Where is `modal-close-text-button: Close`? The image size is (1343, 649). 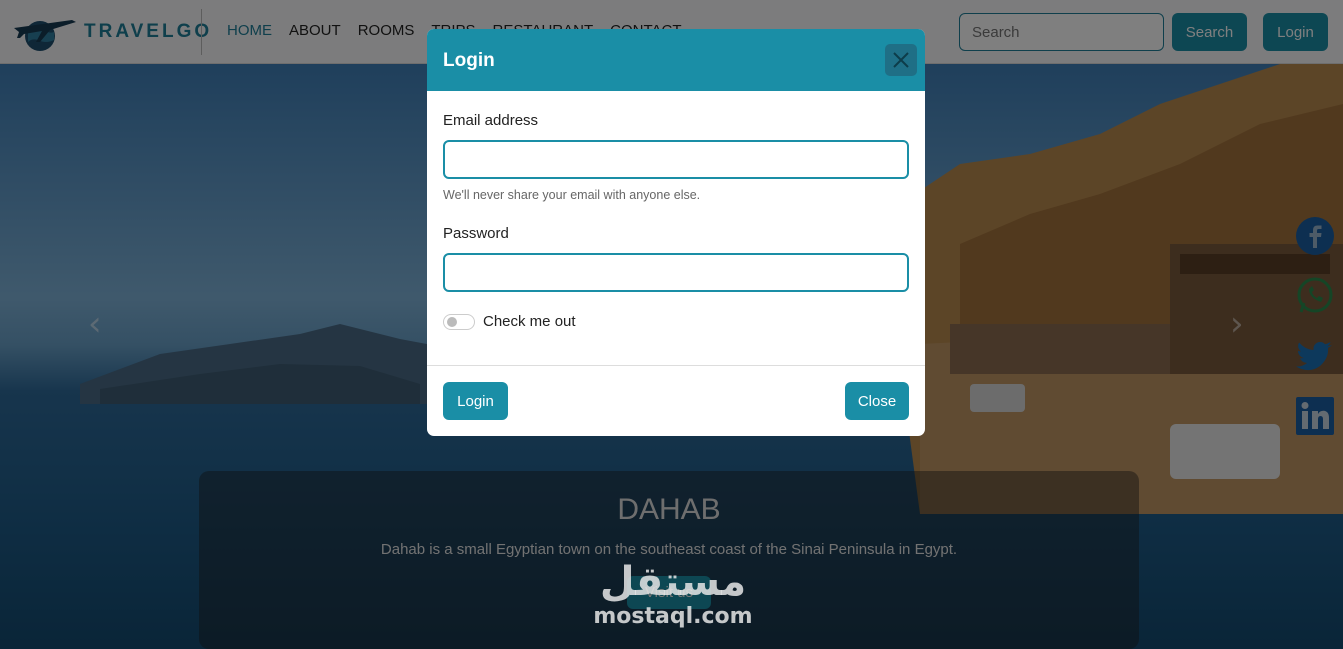 modal-close-text-button: Close is located at coordinates (877, 401).